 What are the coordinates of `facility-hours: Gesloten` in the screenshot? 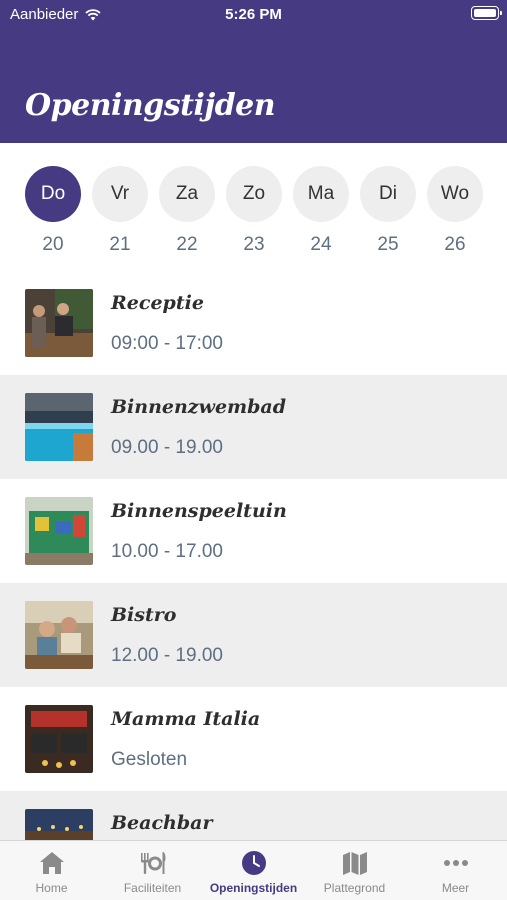 It's located at (149, 759).